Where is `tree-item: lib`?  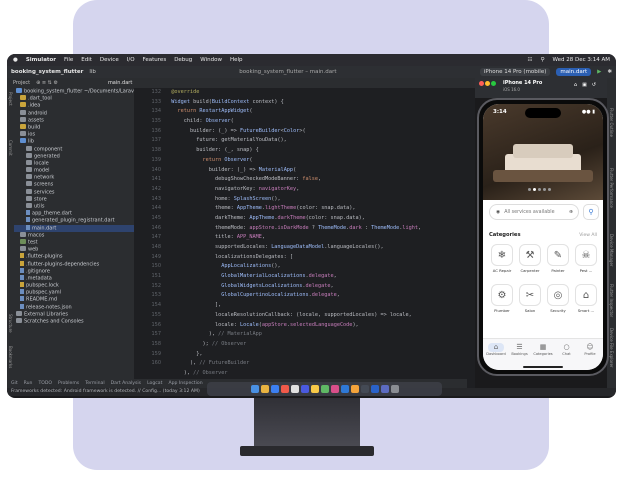 tree-item: lib is located at coordinates (74, 141).